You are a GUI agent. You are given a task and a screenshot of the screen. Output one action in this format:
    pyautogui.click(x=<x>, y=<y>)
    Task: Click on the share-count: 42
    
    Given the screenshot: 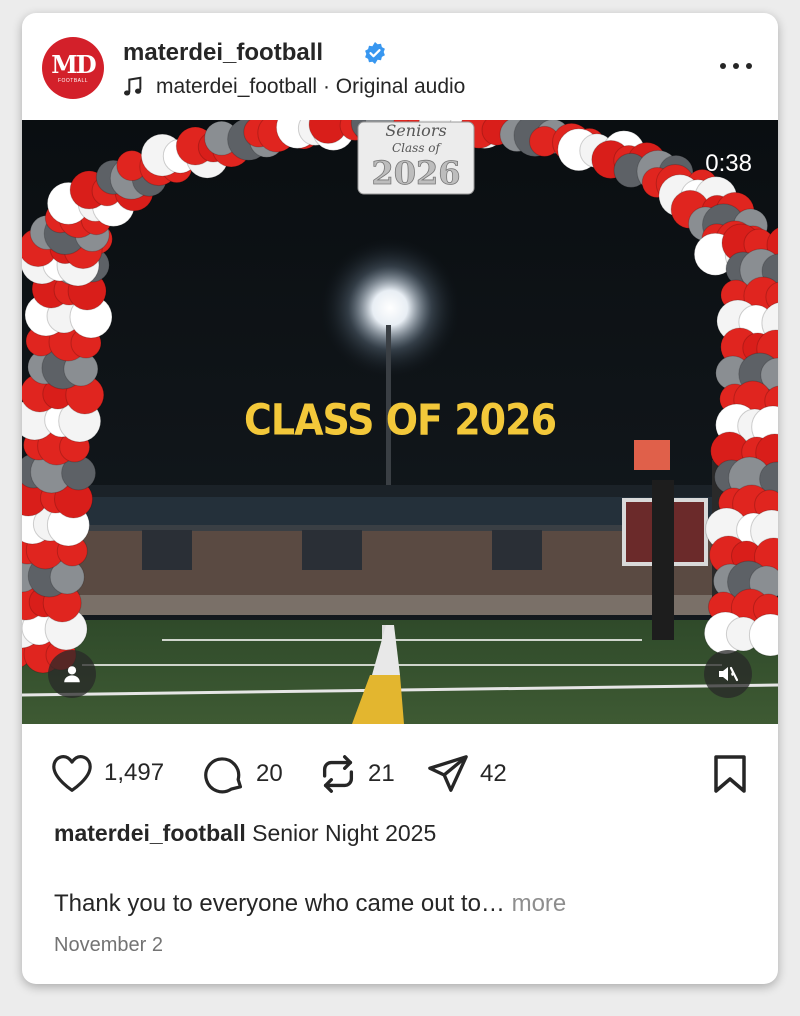 What is the action you would take?
    pyautogui.click(x=493, y=773)
    